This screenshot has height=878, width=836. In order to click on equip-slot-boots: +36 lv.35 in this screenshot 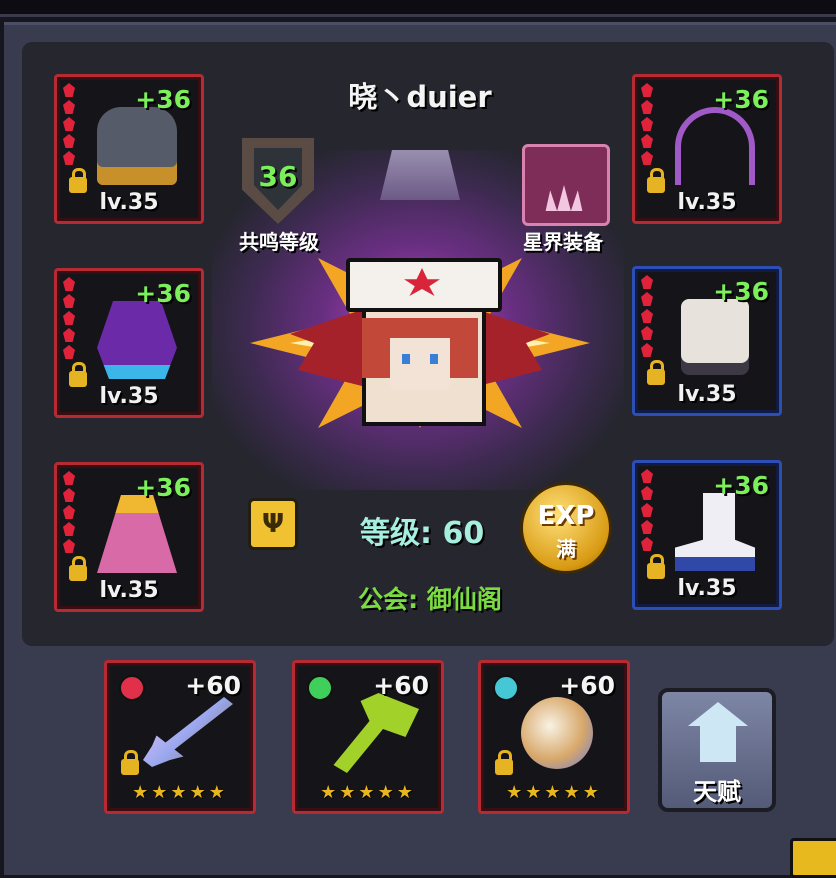, I will do `click(707, 535)`.